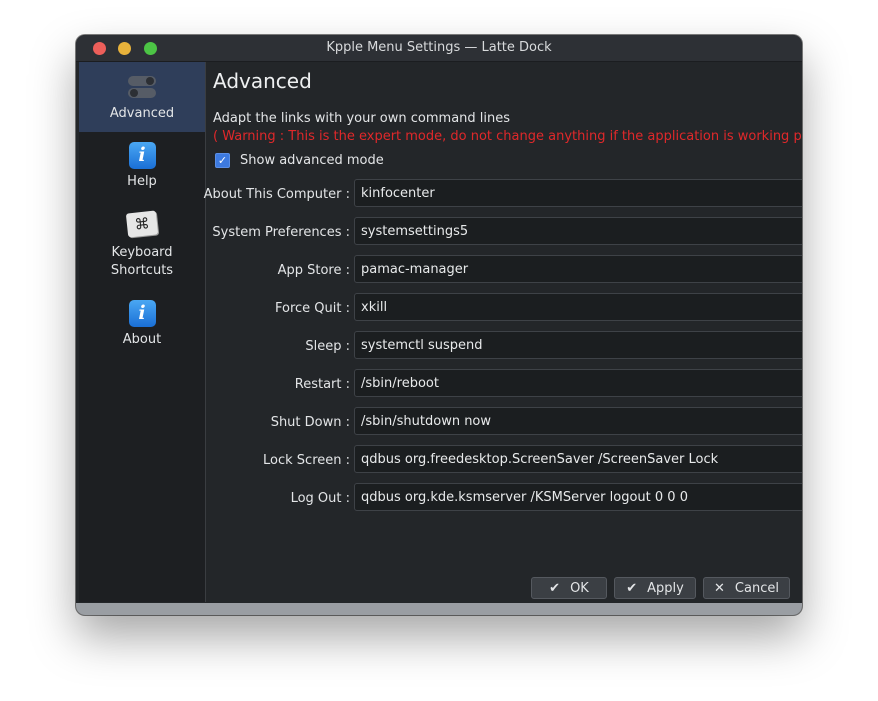  What do you see at coordinates (276, 194) in the screenshot?
I see `field-label: About This Computer :` at bounding box center [276, 194].